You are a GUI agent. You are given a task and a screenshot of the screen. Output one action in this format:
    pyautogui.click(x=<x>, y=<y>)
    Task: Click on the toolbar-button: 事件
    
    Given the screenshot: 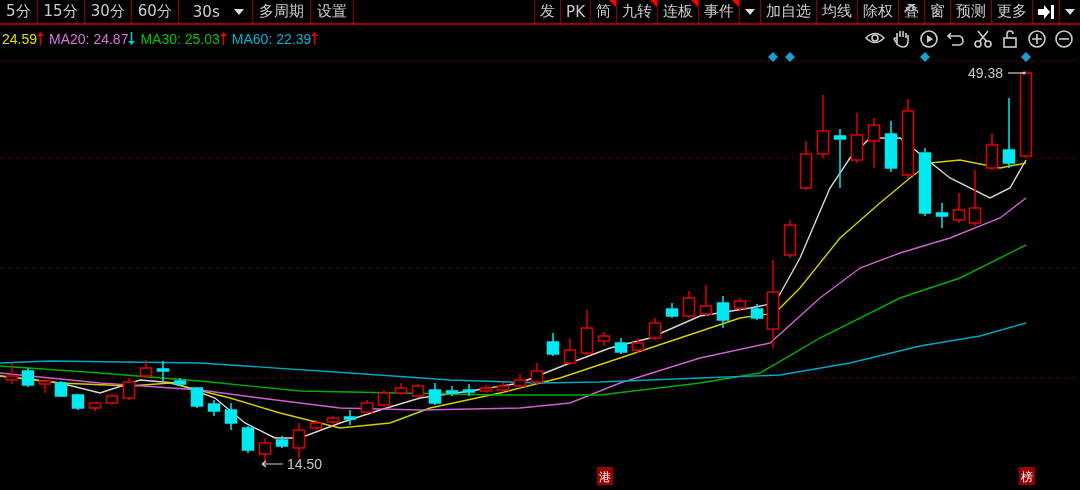 What is the action you would take?
    pyautogui.click(x=718, y=11)
    